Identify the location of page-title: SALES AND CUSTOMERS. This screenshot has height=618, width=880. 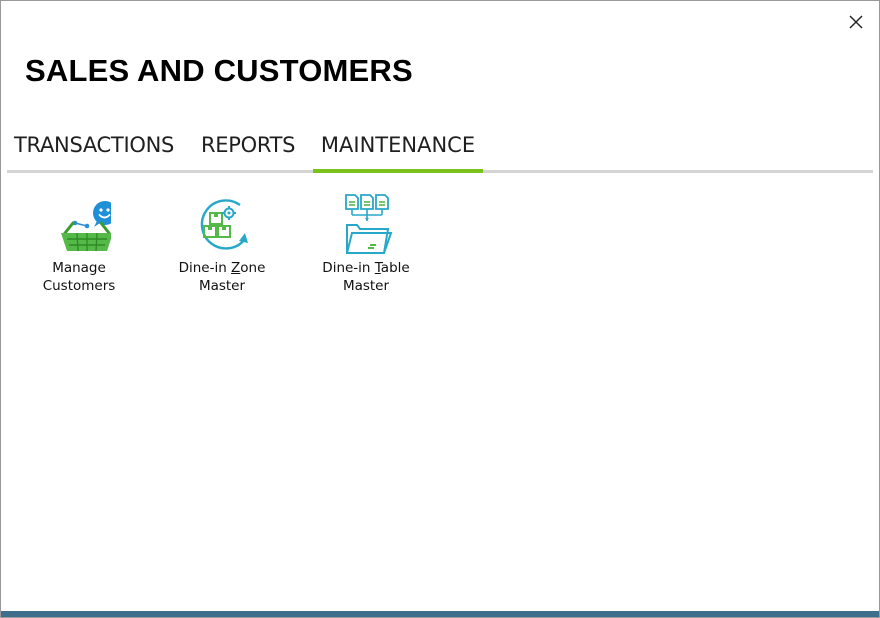
(219, 70).